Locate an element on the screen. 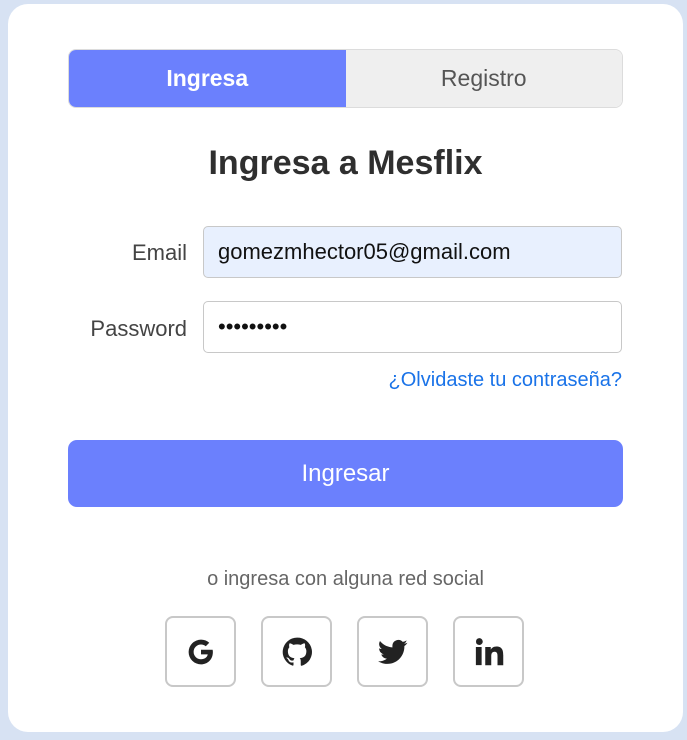 Image resolution: width=687 pixels, height=740 pixels. auth-tabs: Ingresa Registro is located at coordinates (345, 78).